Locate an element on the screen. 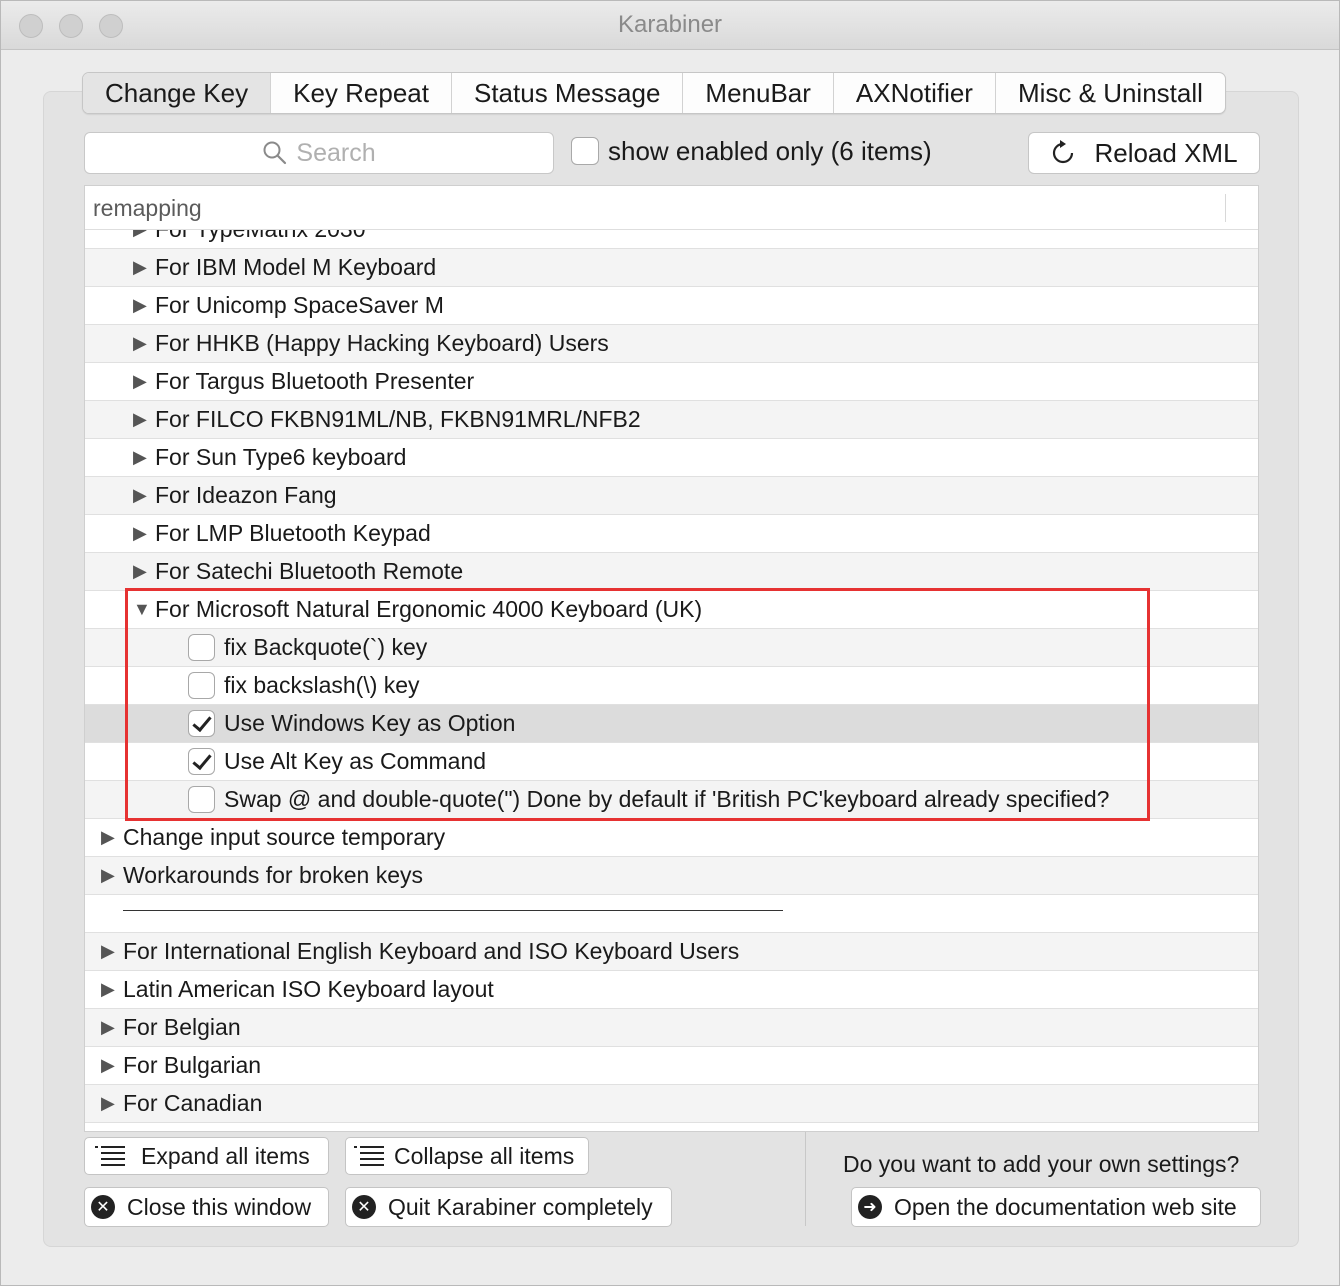  group-label: For HHKB (Happy Hacking Keyboard) Users is located at coordinates (382, 343).